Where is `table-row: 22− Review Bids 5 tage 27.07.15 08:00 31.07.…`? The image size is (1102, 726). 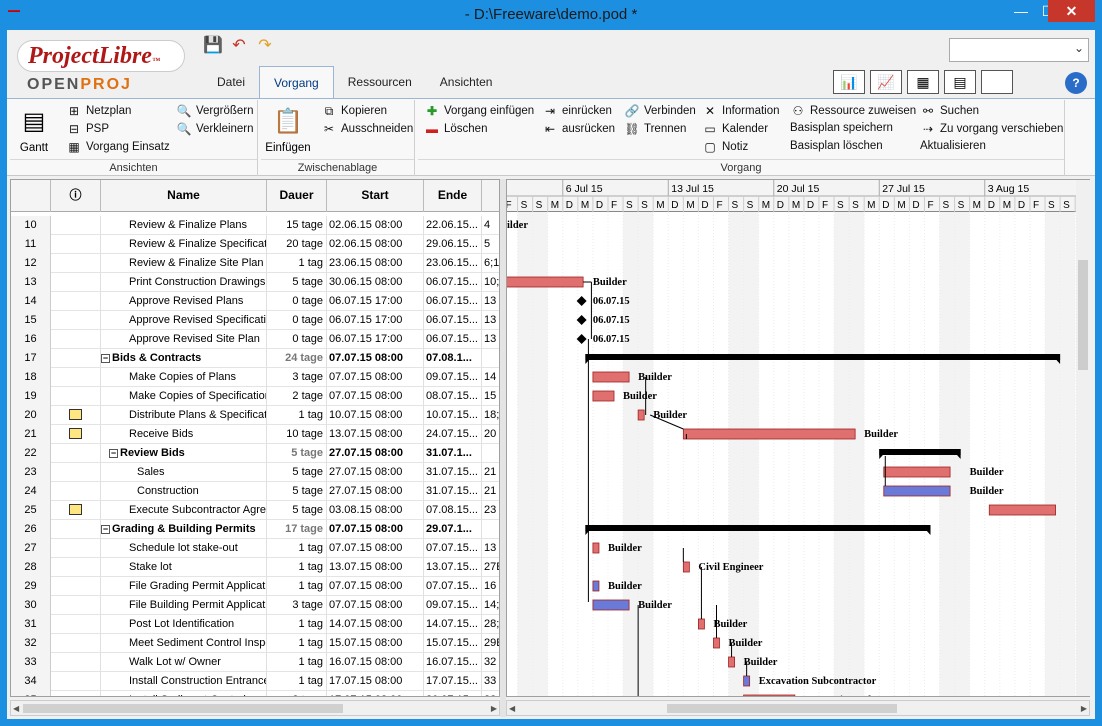 table-row: 22− Review Bids 5 tage 27.07.15 08:00 31.07.… is located at coordinates (255, 453).